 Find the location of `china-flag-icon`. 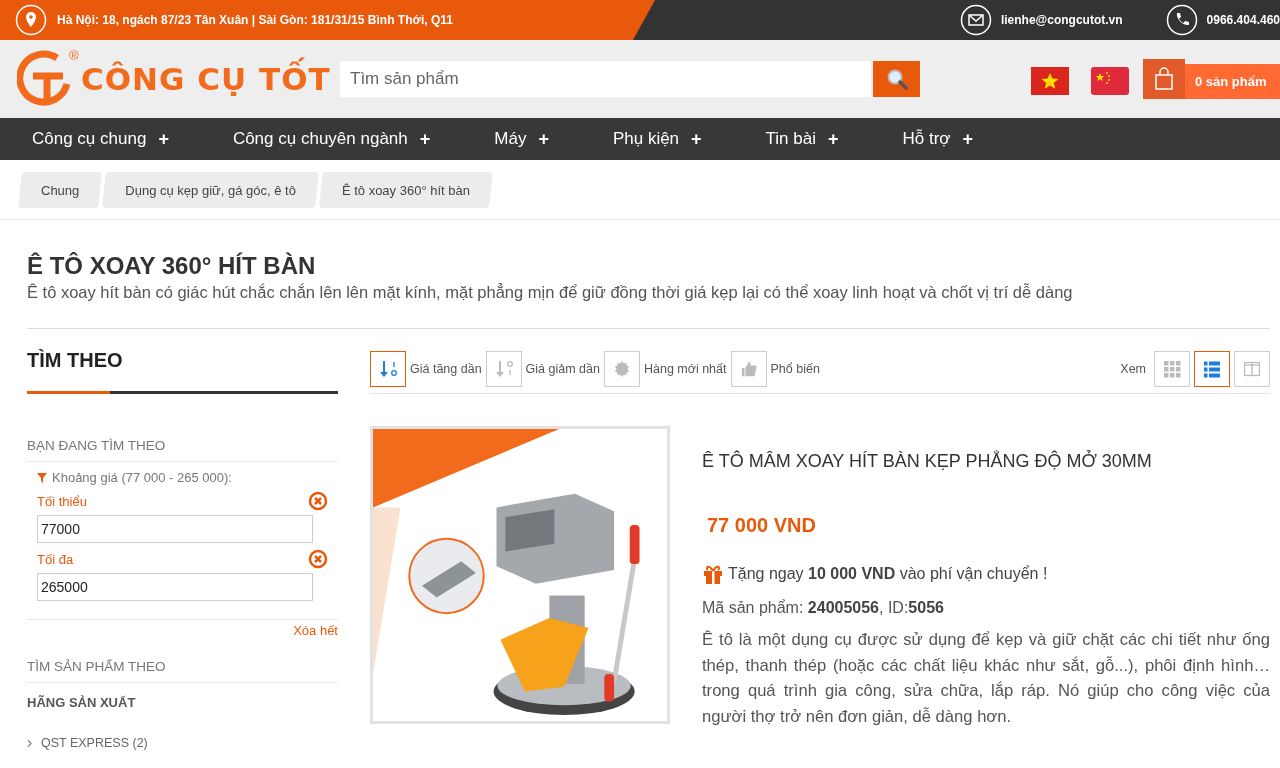

china-flag-icon is located at coordinates (1110, 81).